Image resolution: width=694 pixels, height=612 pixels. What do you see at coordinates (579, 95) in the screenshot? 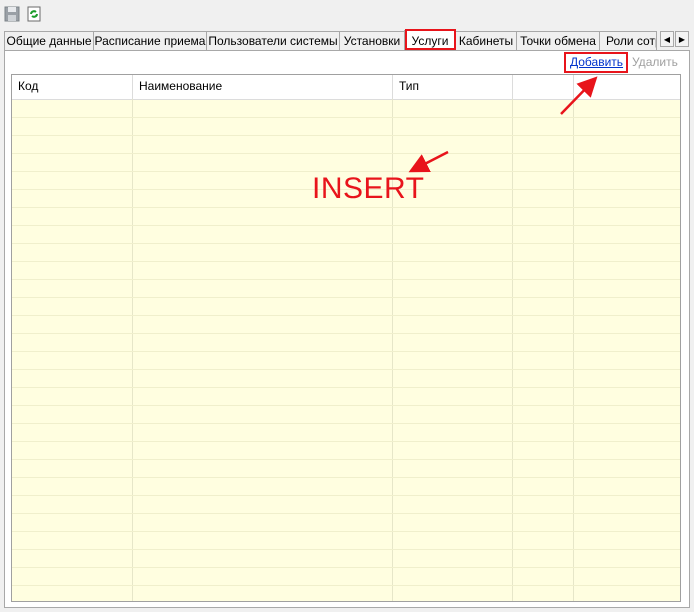
I see `arrow-to-add-link` at bounding box center [579, 95].